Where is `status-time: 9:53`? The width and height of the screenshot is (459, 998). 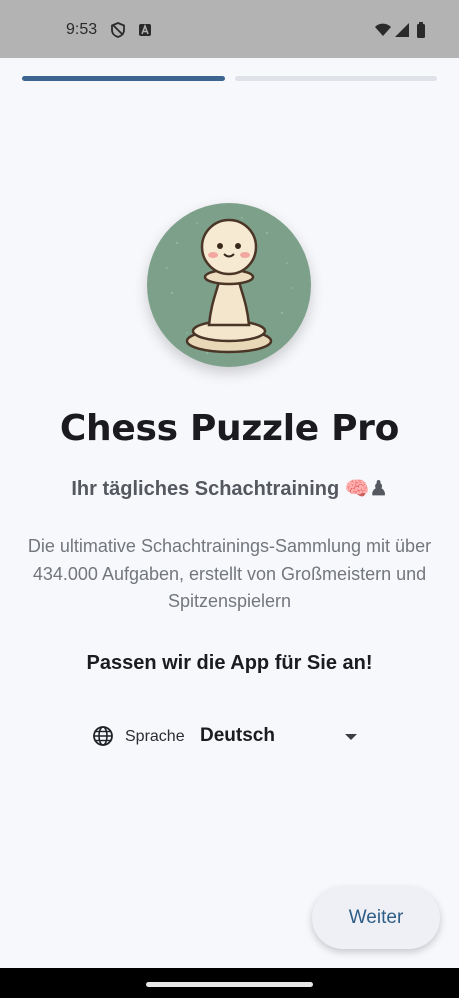
status-time: 9:53 is located at coordinates (82, 29).